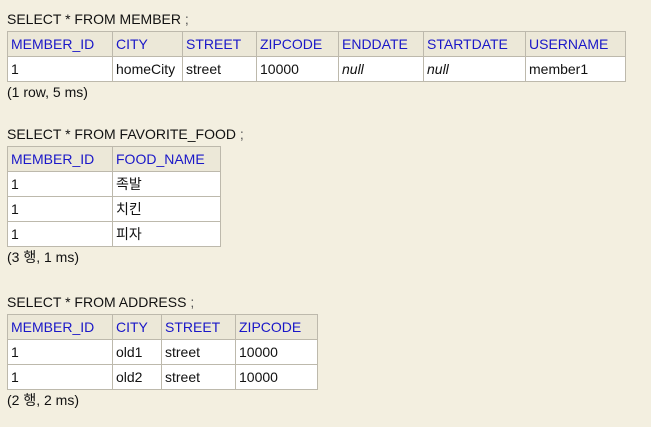  I want to click on result-table-favorite-food: MEMBER_ID FOOD_NAME 1 족발 1 치킨 1 피자, so click(114, 196).